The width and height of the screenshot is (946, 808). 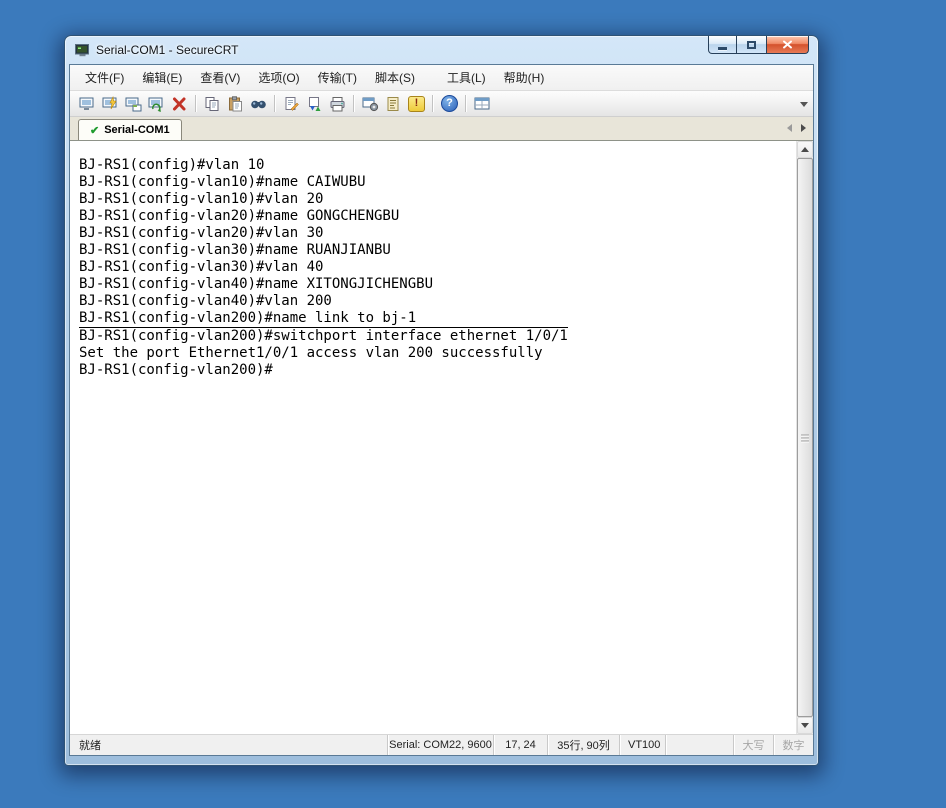 I want to click on connect-in-tab-button, so click(x=133, y=104).